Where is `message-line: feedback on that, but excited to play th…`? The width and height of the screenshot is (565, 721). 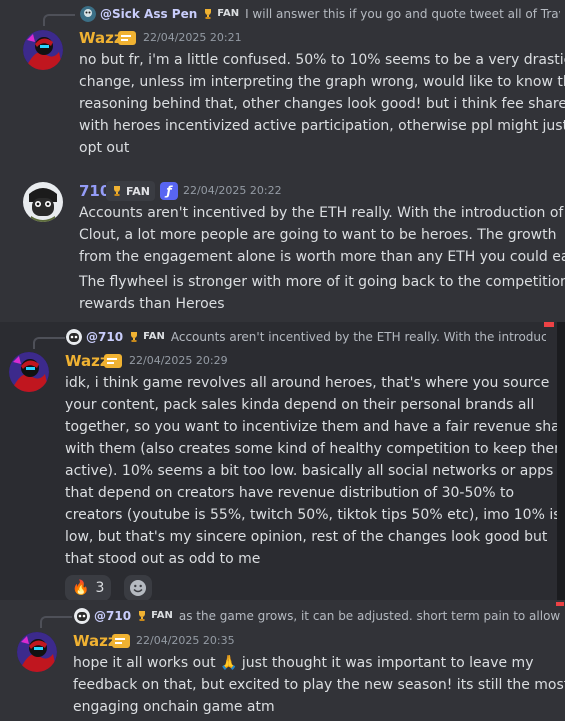
message-line: feedback on that, but excited to play th… is located at coordinates (319, 685).